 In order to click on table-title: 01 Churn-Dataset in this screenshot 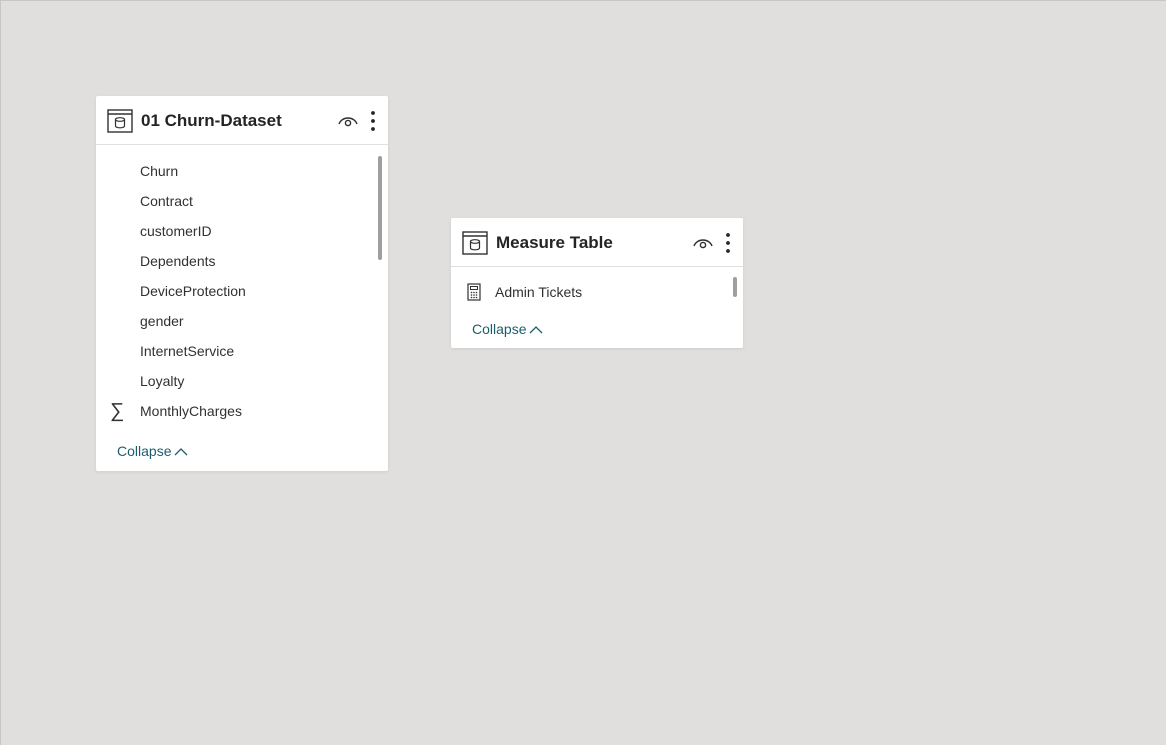, I will do `click(211, 120)`.